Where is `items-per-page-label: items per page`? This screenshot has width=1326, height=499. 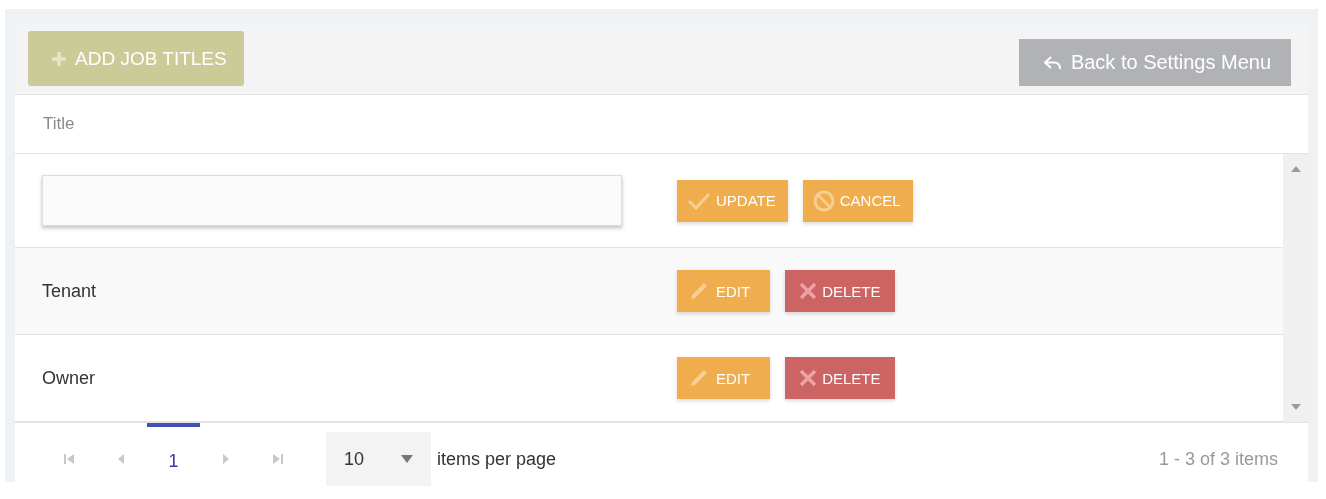
items-per-page-label: items per page is located at coordinates (497, 459).